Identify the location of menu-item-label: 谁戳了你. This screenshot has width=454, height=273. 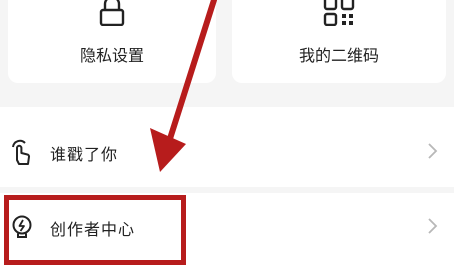
(84, 154).